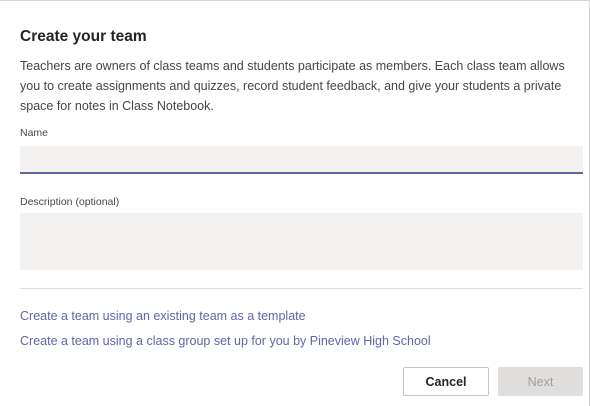 This screenshot has width=590, height=406. Describe the element at coordinates (446, 381) in the screenshot. I see `cancel-button: Cancel` at that location.